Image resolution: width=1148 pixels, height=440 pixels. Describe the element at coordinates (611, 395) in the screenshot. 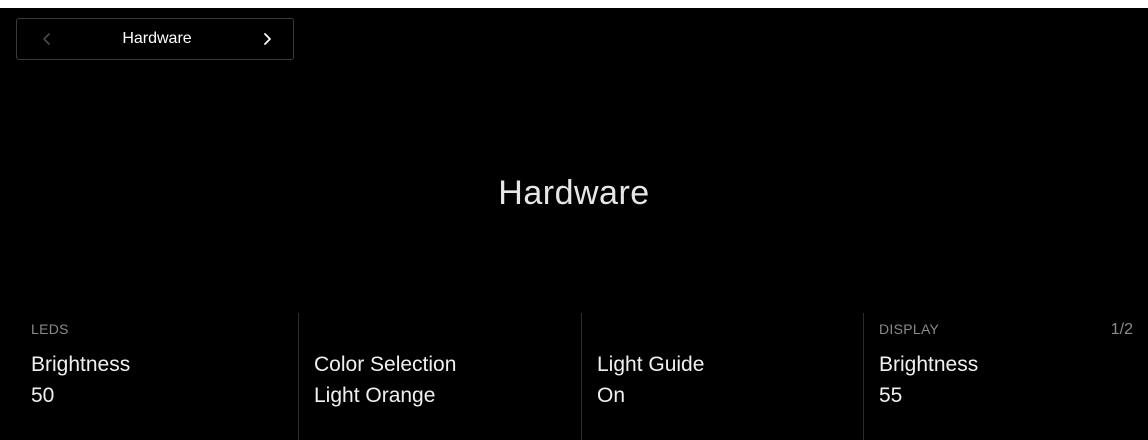

I see `param-value: On` at that location.